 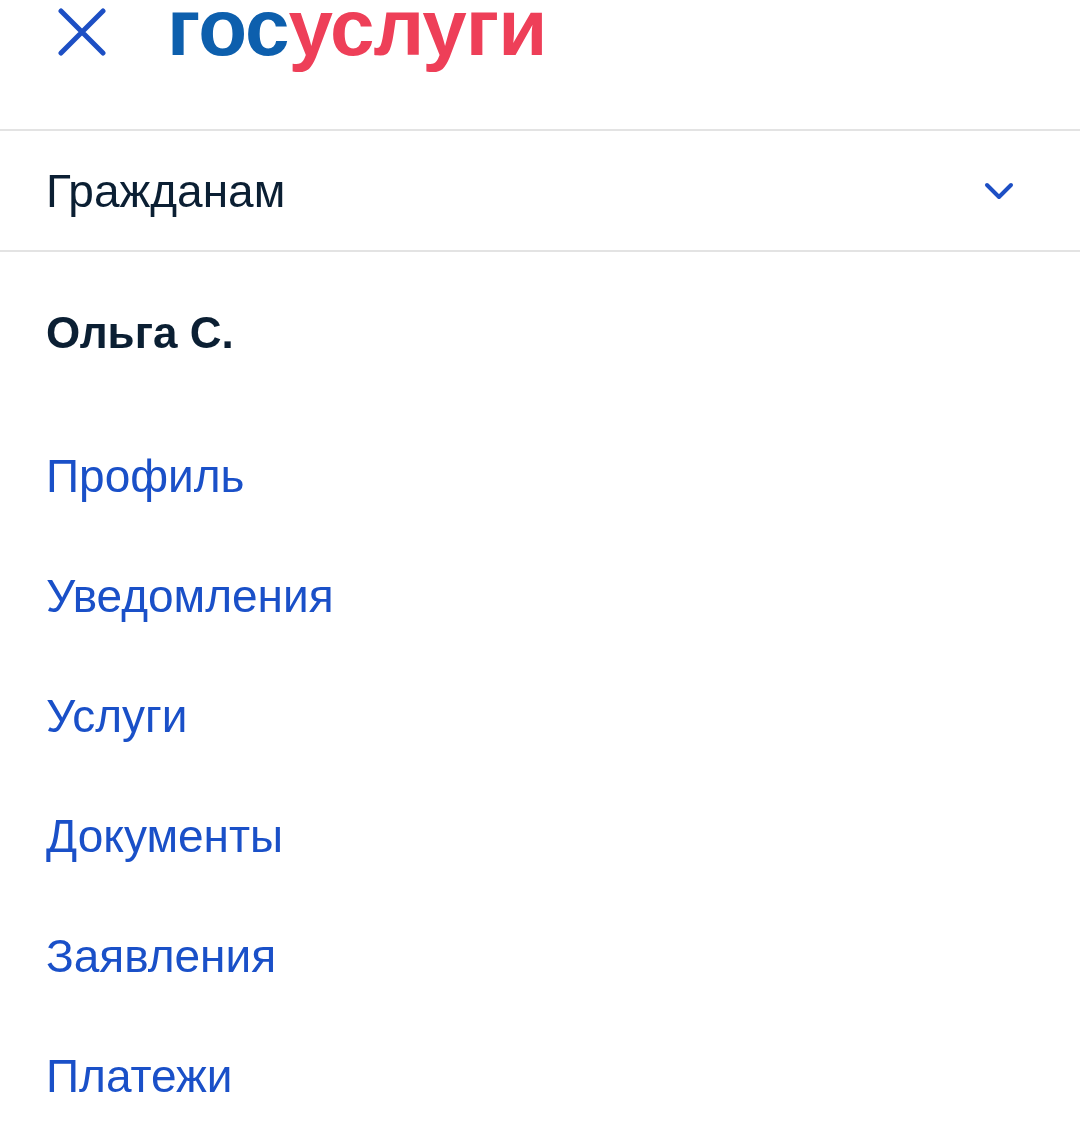 I want to click on menu-link: Уведомления, so click(x=190, y=596).